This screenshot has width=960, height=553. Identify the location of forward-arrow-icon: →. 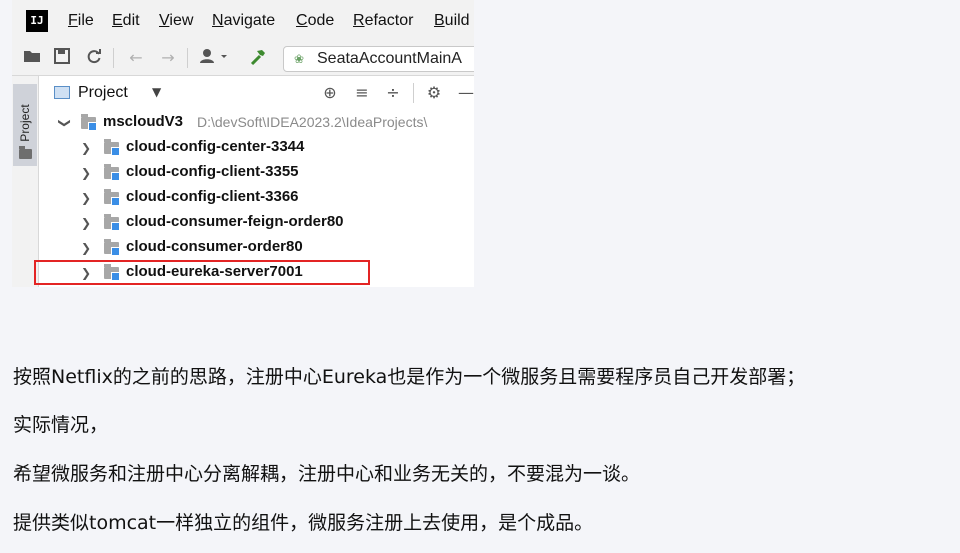
(168, 58).